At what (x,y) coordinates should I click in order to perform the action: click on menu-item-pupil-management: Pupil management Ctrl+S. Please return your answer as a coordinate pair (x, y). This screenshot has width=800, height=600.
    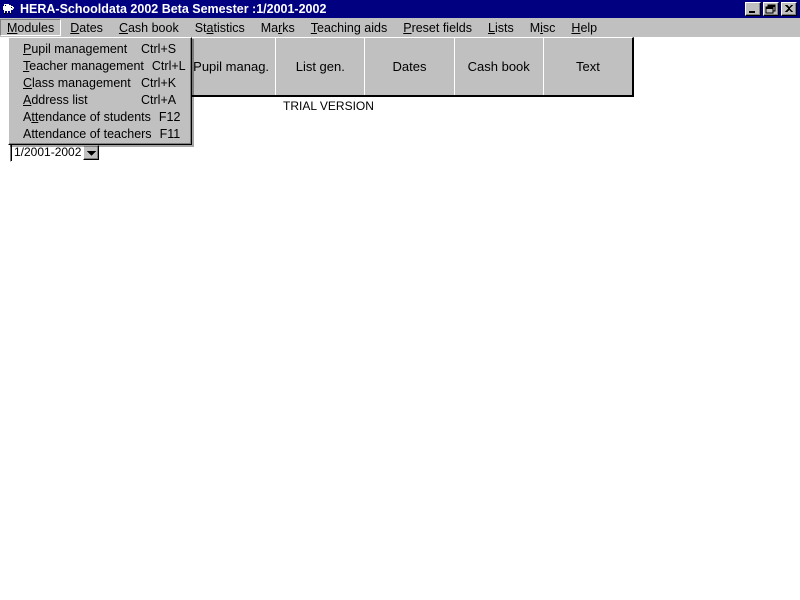
    Looking at the image, I should click on (100, 48).